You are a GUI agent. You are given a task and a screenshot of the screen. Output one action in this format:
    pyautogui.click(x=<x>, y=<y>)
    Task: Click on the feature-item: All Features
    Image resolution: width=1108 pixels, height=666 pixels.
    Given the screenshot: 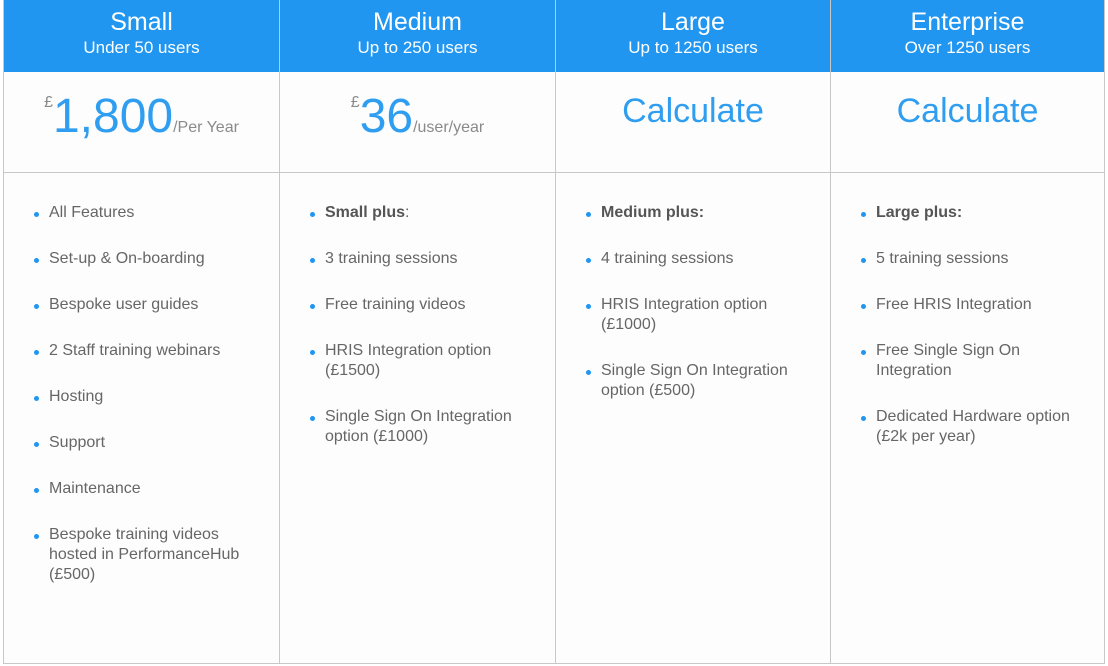 What is the action you would take?
    pyautogui.click(x=149, y=213)
    